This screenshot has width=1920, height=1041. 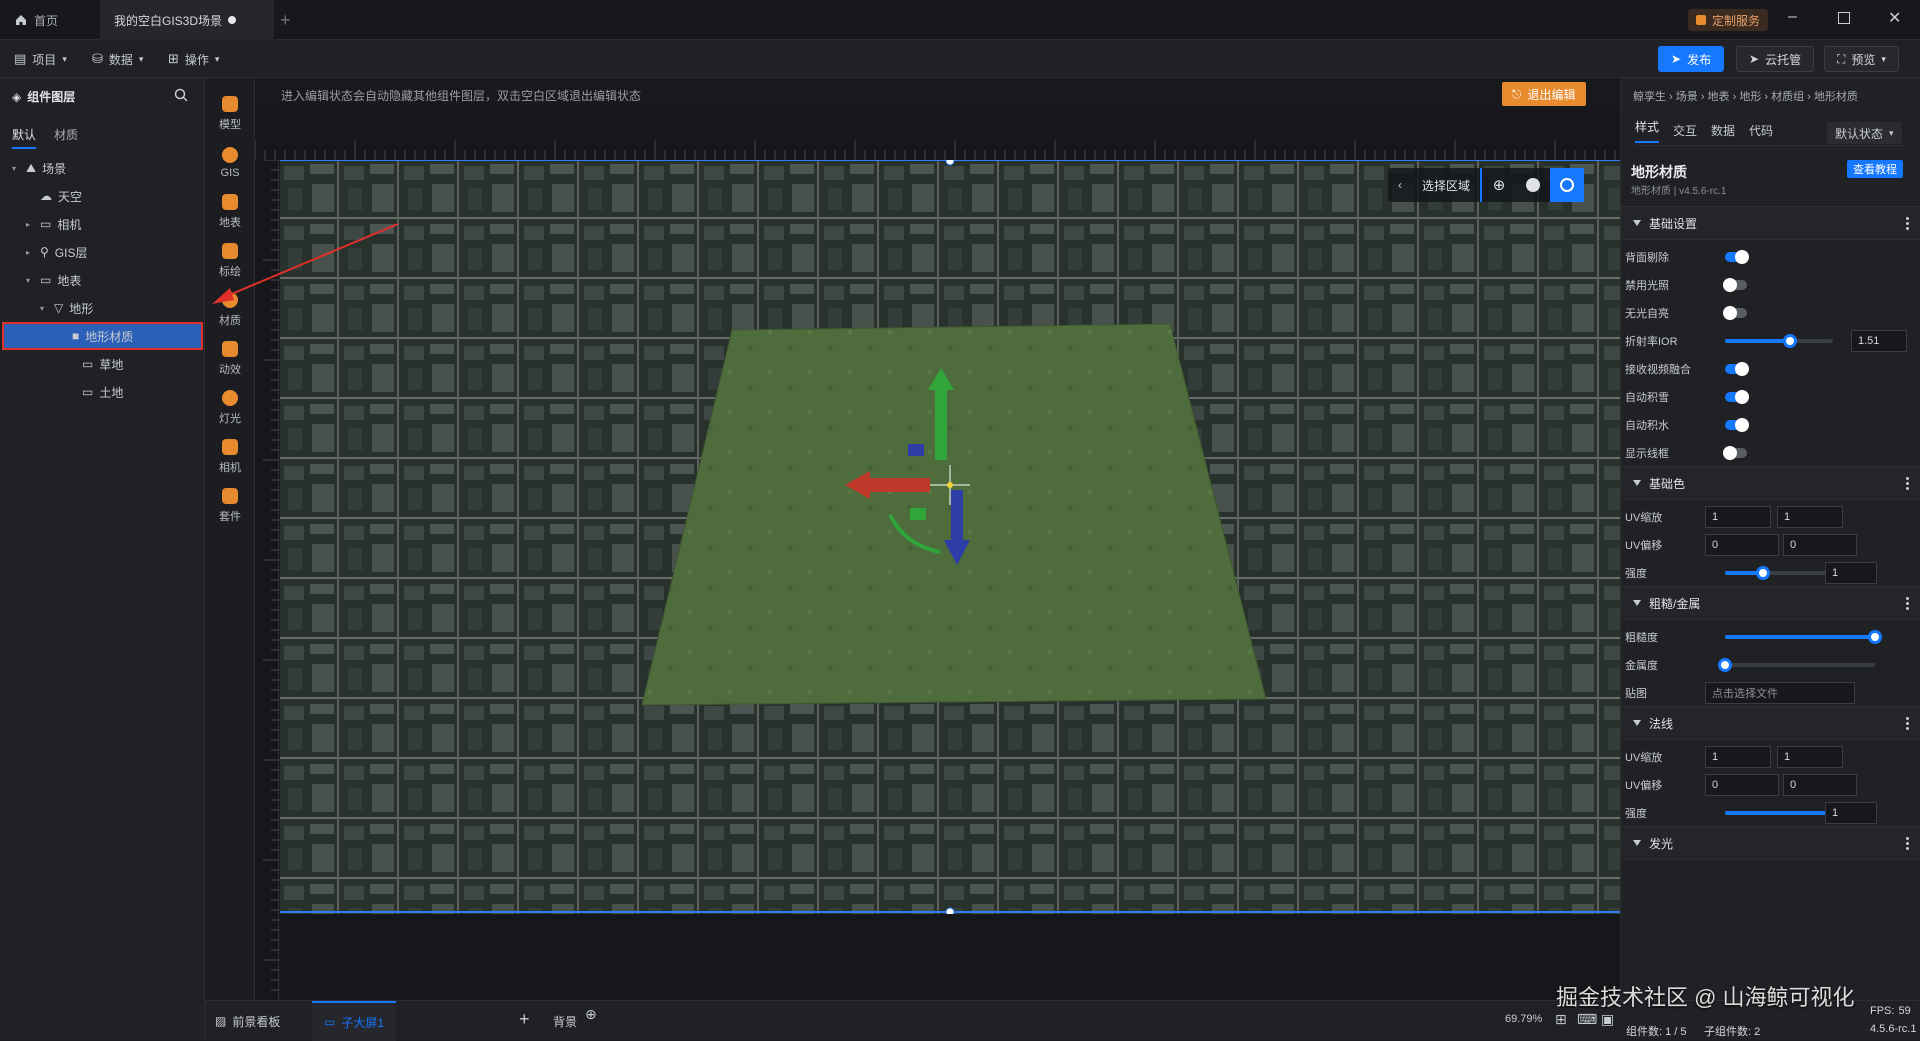 I want to click on resize-handle-top, so click(x=950, y=163).